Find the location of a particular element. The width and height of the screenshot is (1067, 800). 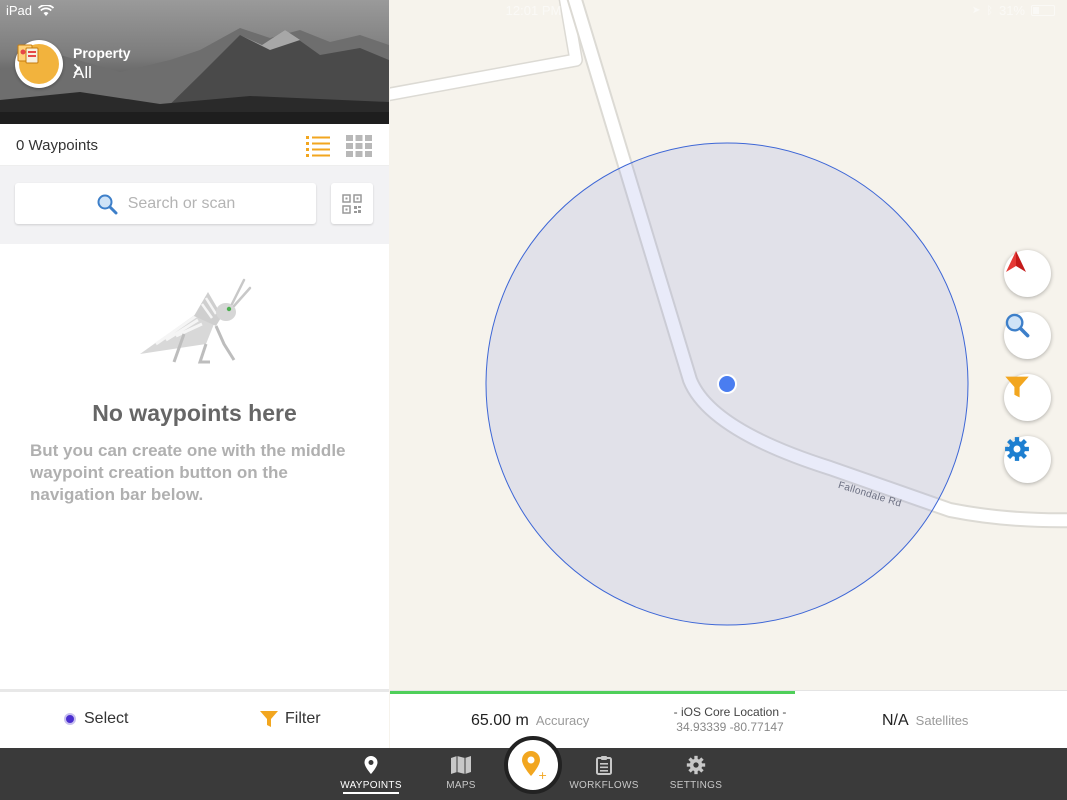

left-bottom-bar: Select Filter is located at coordinates (194, 718).